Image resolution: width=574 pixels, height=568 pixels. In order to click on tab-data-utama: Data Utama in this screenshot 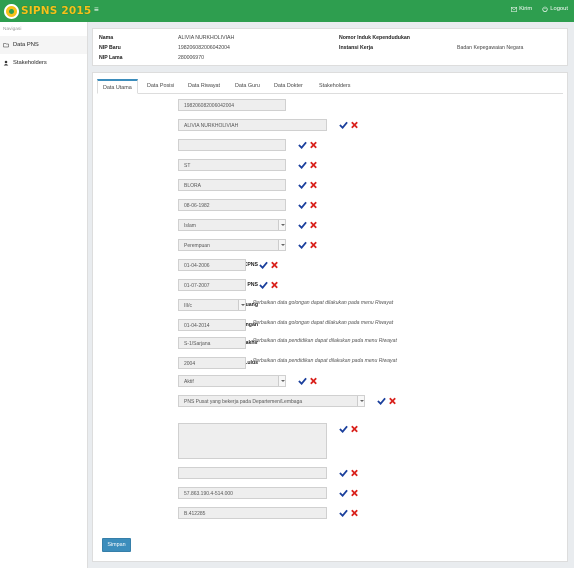, I will do `click(117, 86)`.